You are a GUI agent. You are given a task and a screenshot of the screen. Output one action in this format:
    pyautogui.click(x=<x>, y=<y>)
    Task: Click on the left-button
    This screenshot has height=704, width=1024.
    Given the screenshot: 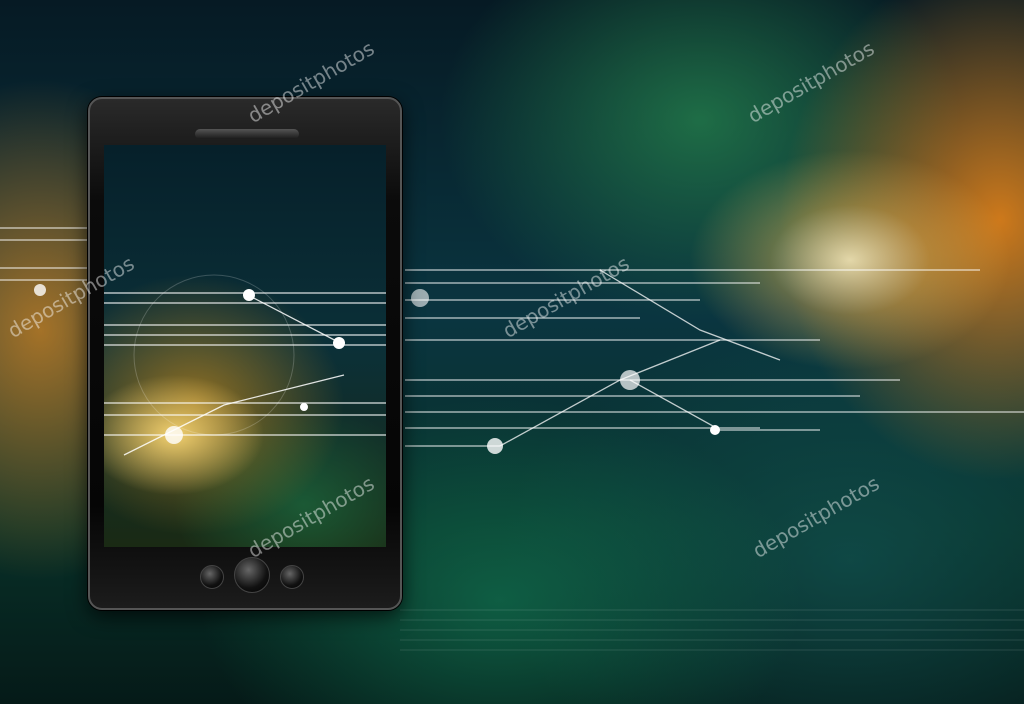 What is the action you would take?
    pyautogui.click(x=212, y=577)
    